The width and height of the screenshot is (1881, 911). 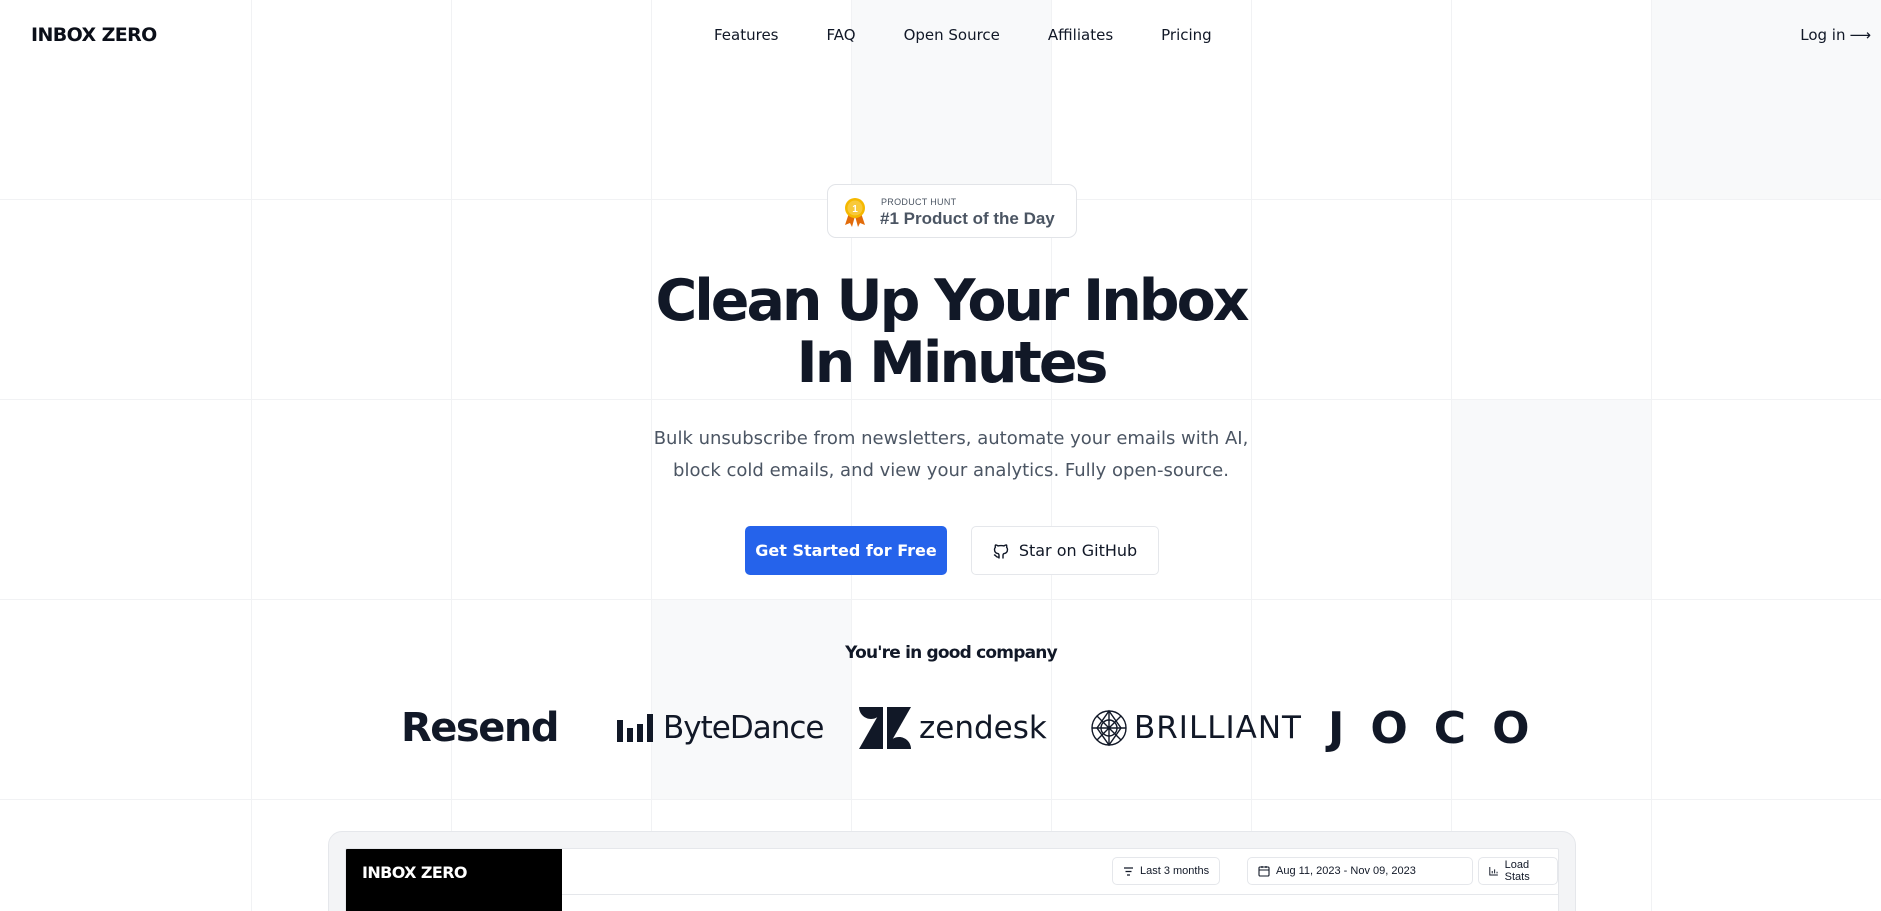 What do you see at coordinates (746, 35) in the screenshot?
I see `nav-features: Features` at bounding box center [746, 35].